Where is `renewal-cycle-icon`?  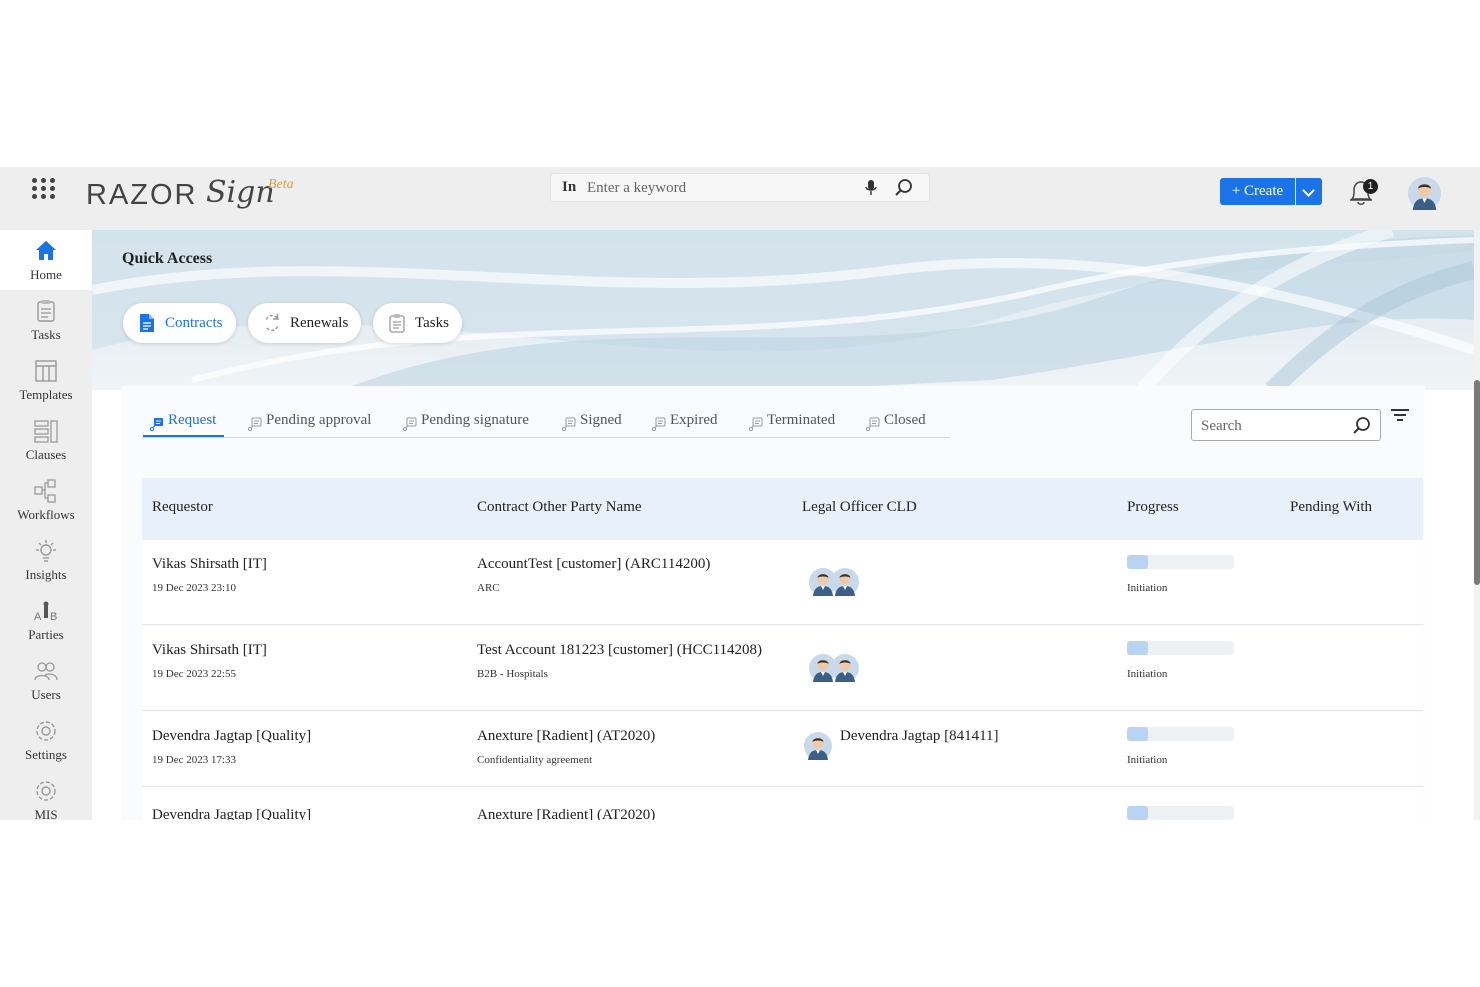
renewal-cycle-icon is located at coordinates (272, 322).